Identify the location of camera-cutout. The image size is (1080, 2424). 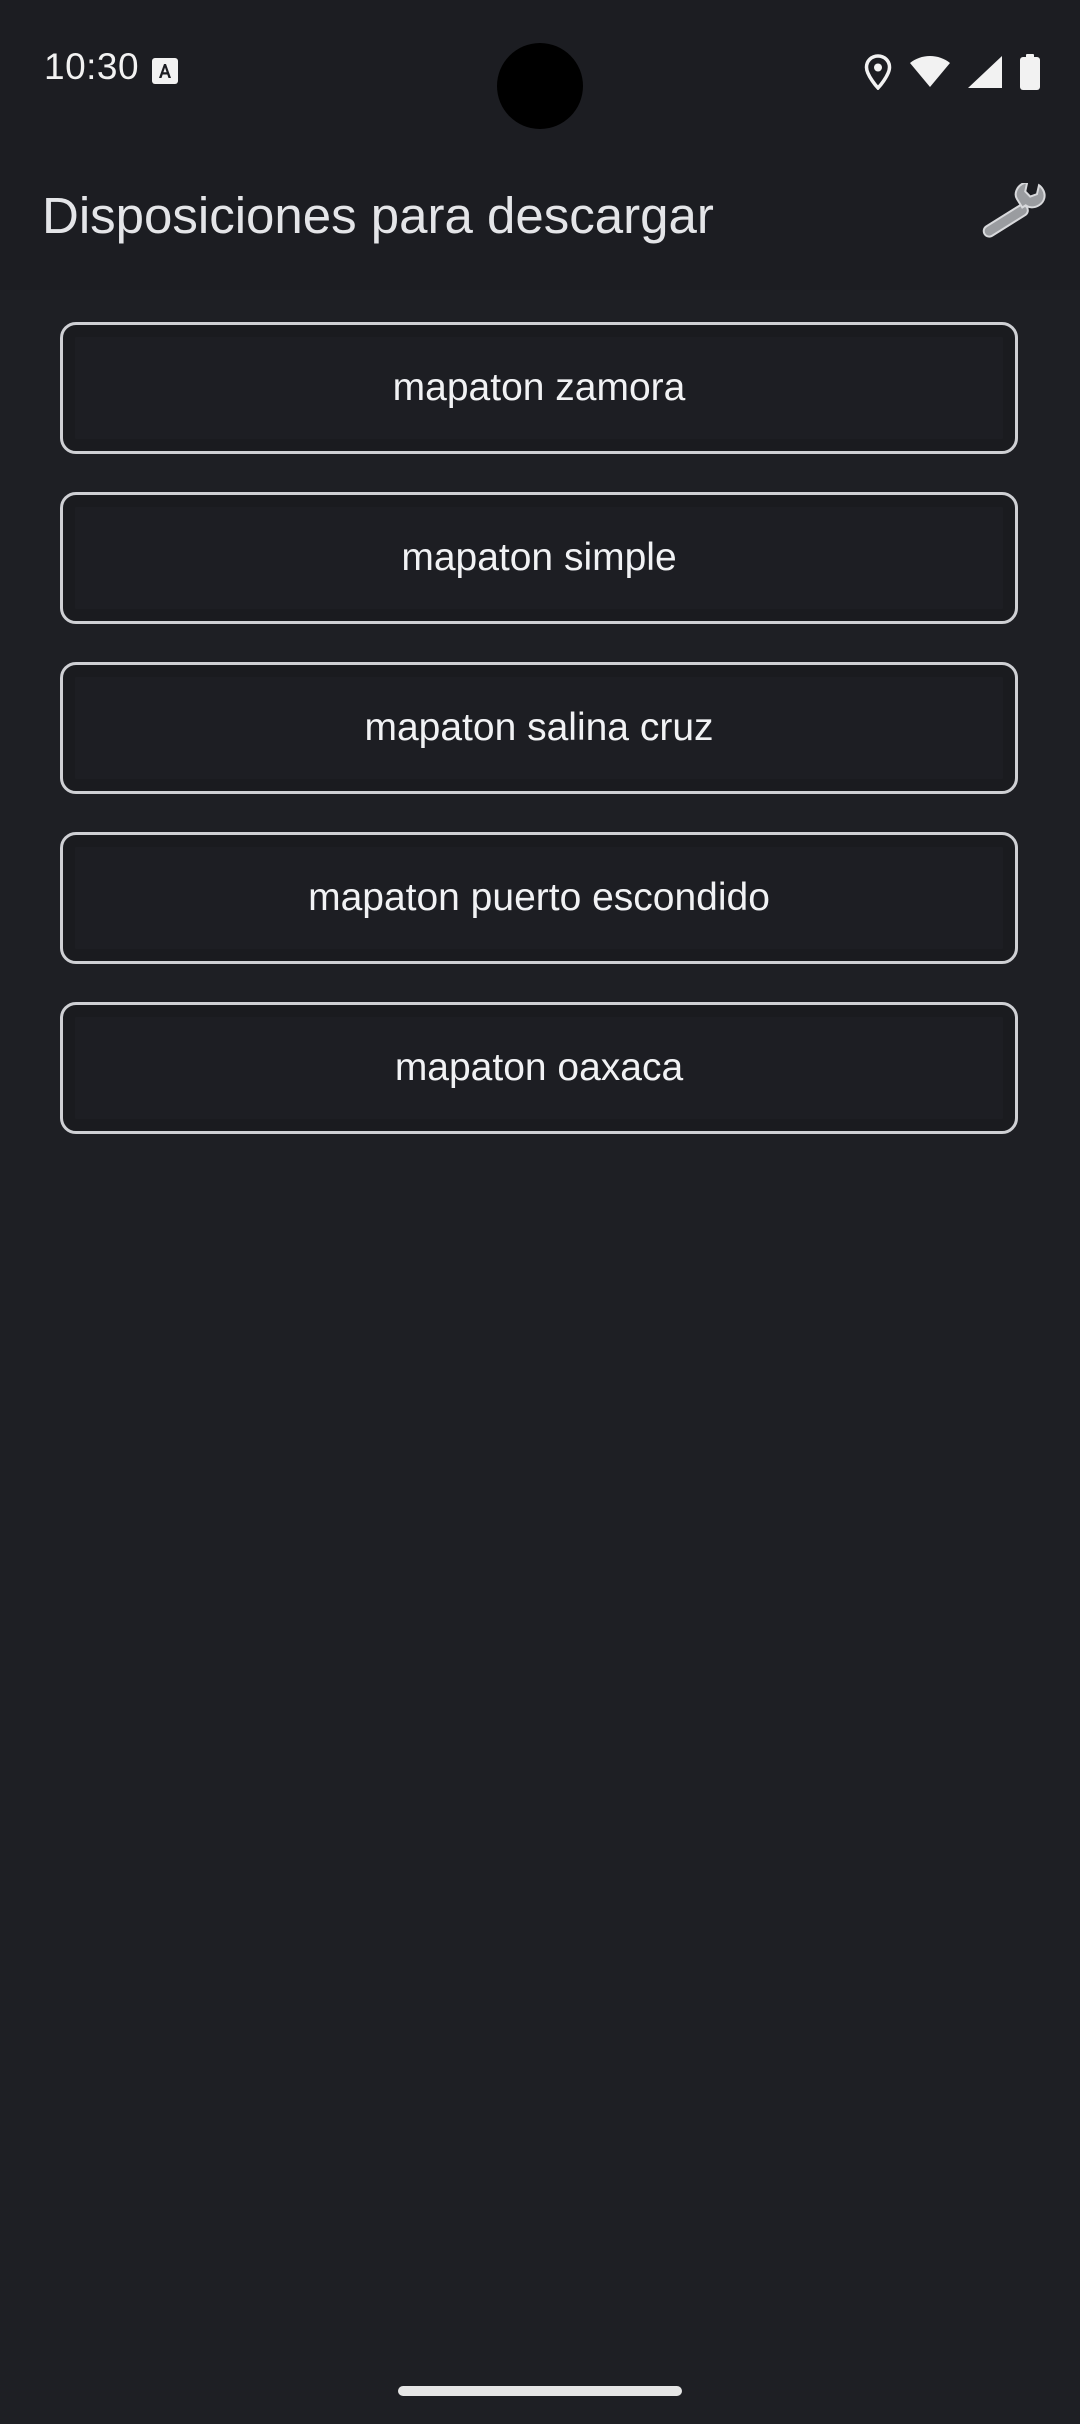
(540, 86).